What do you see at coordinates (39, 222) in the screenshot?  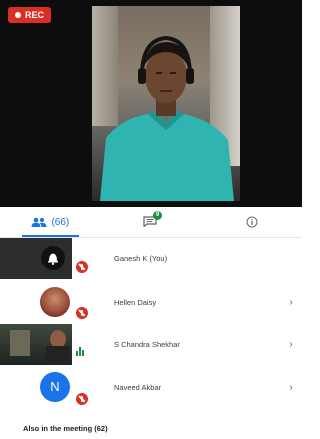 I see `people-icon` at bounding box center [39, 222].